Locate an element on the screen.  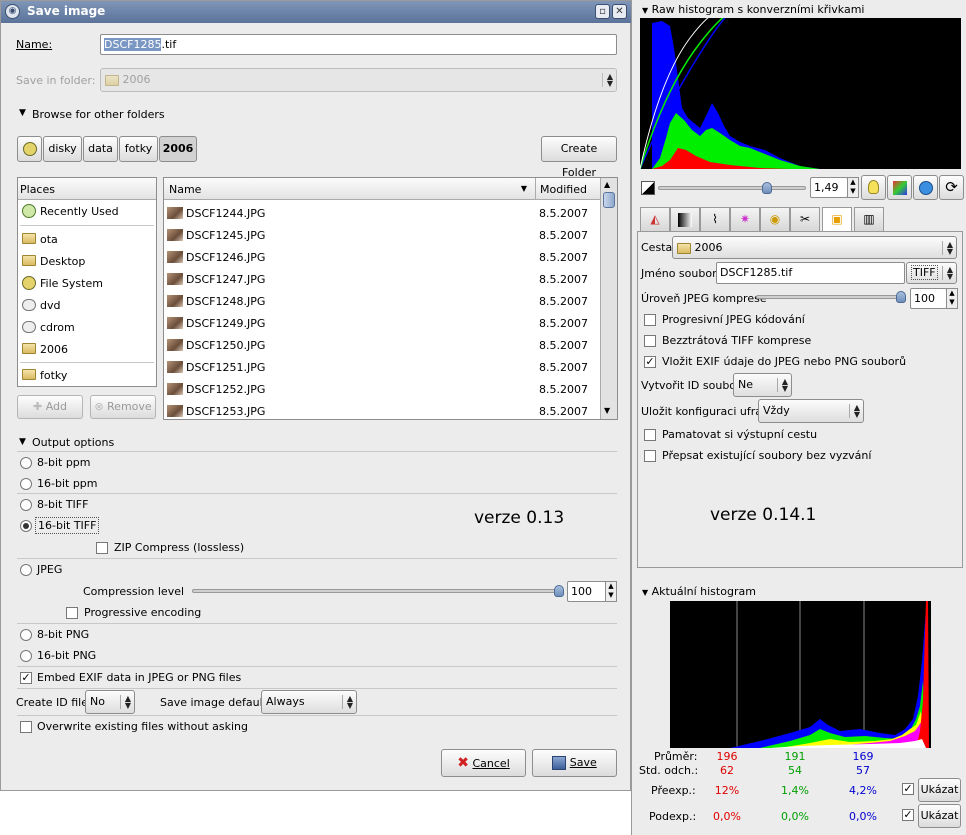
create-id-combo-right: Ne ▲ ▼ is located at coordinates (762, 385).